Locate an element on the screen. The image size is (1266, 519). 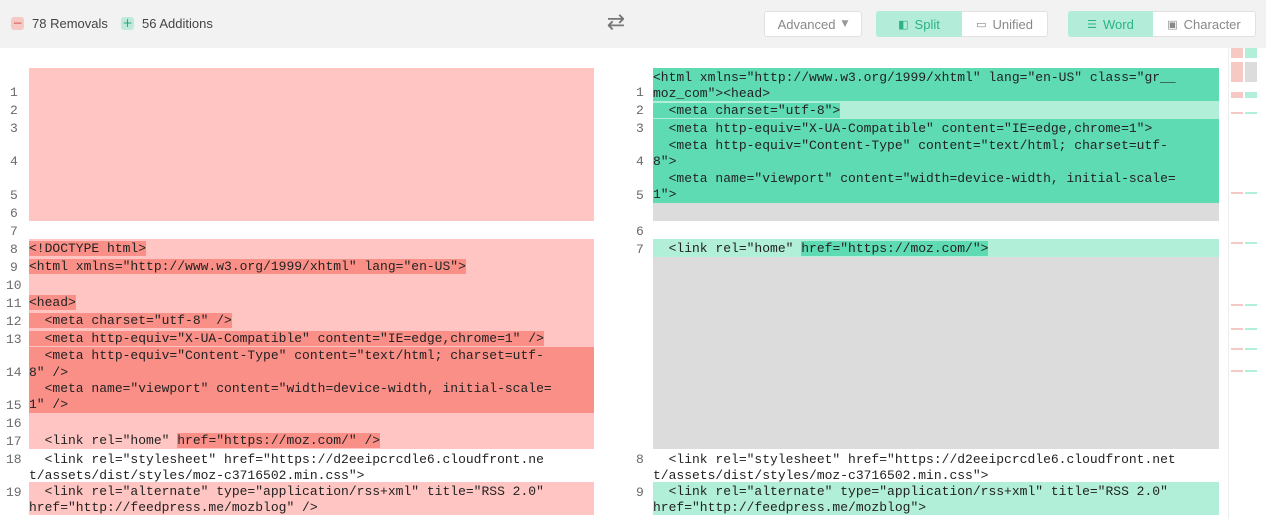
line-number: 14 is located at coordinates (14, 372).